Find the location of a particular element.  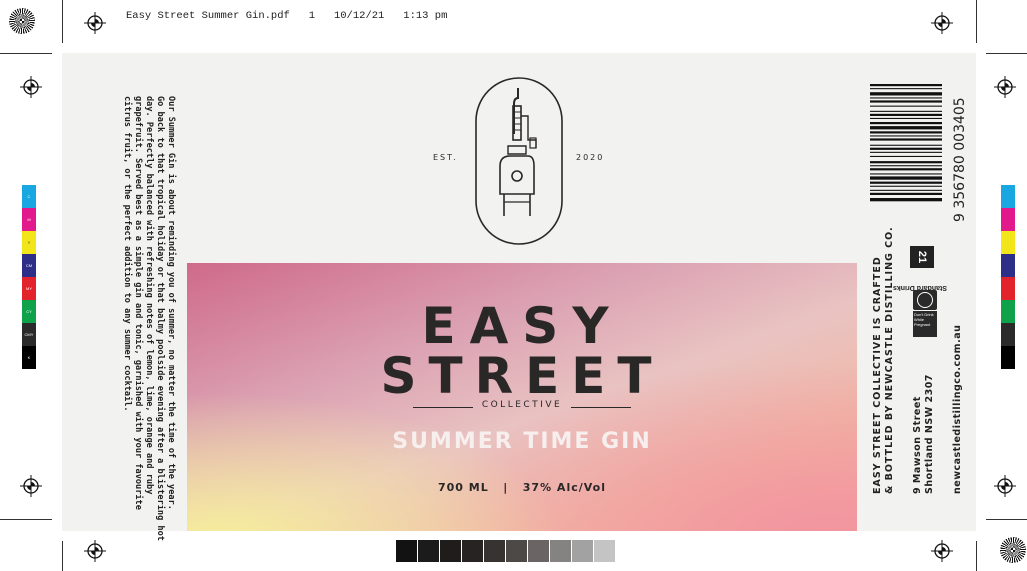

slug-filename: Easy Street Summer Gin.pdf is located at coordinates (208, 16).